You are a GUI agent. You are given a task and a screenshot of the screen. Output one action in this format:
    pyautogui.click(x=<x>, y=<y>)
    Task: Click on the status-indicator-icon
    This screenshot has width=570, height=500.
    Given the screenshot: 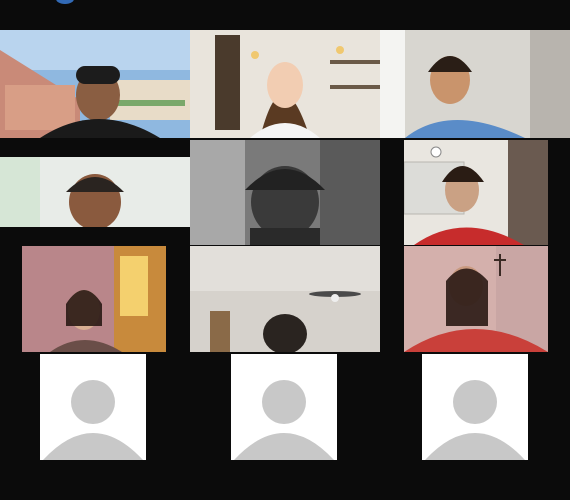 What is the action you would take?
    pyautogui.click(x=65, y=2)
    